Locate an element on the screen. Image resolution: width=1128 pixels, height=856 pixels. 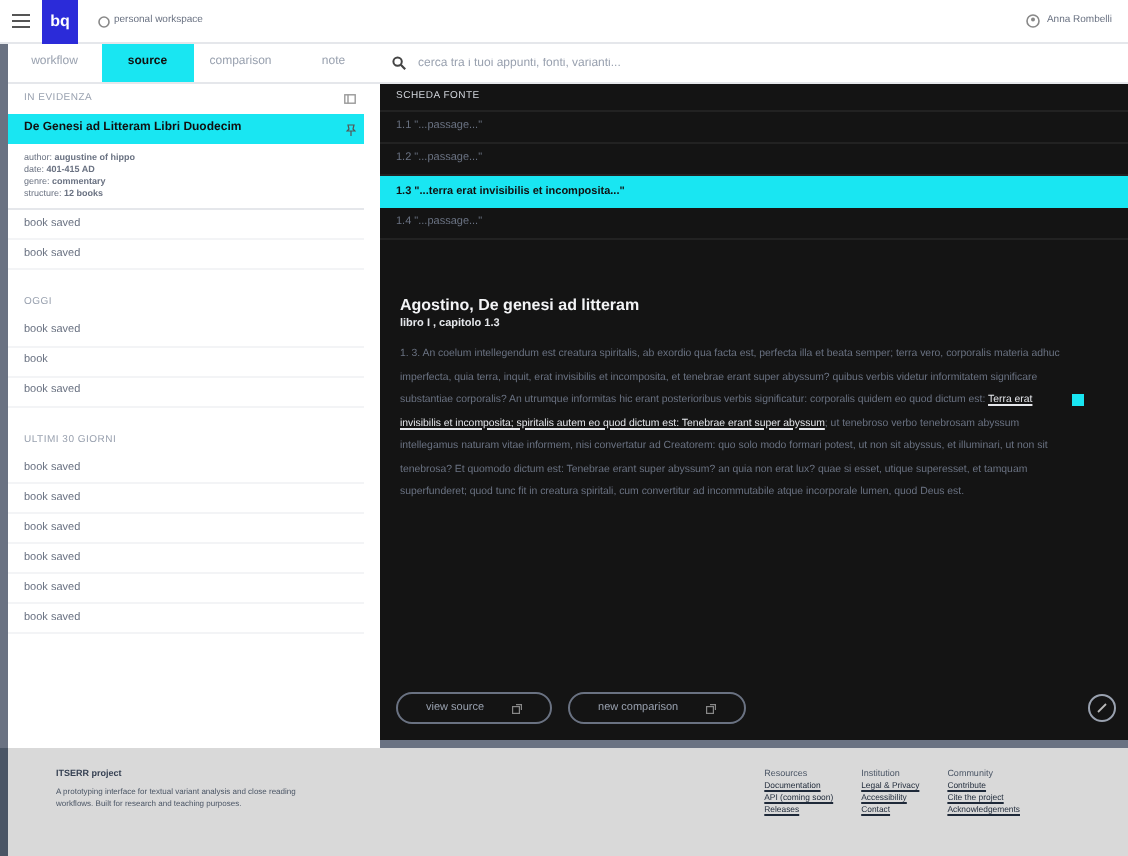
pin-icon is located at coordinates (351, 129).